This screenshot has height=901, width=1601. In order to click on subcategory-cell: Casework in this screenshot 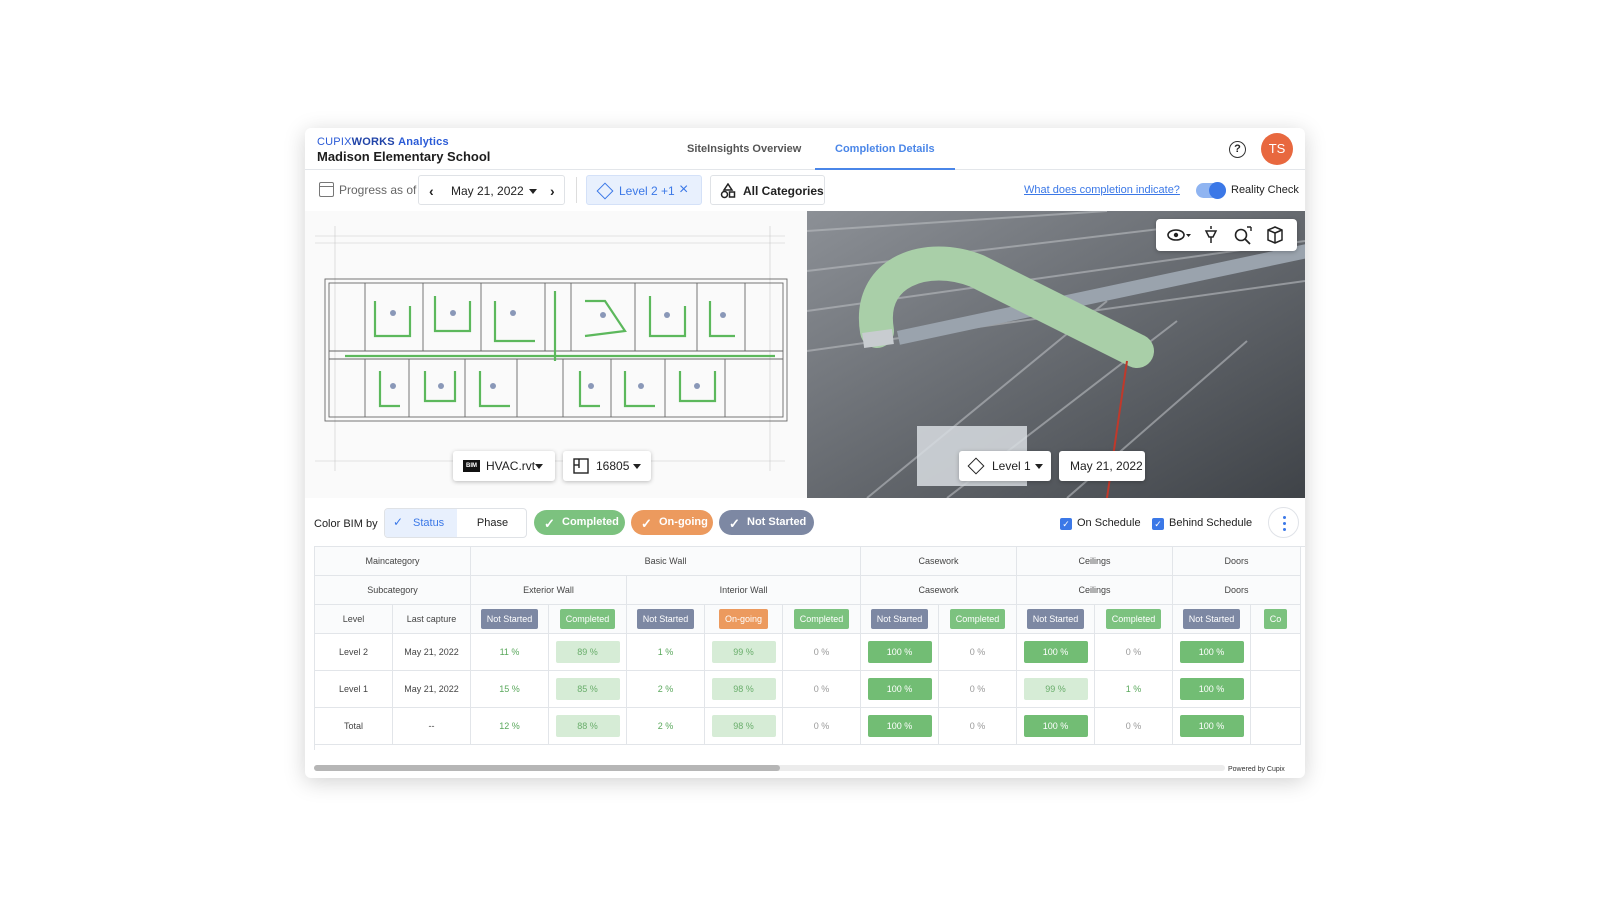, I will do `click(939, 590)`.